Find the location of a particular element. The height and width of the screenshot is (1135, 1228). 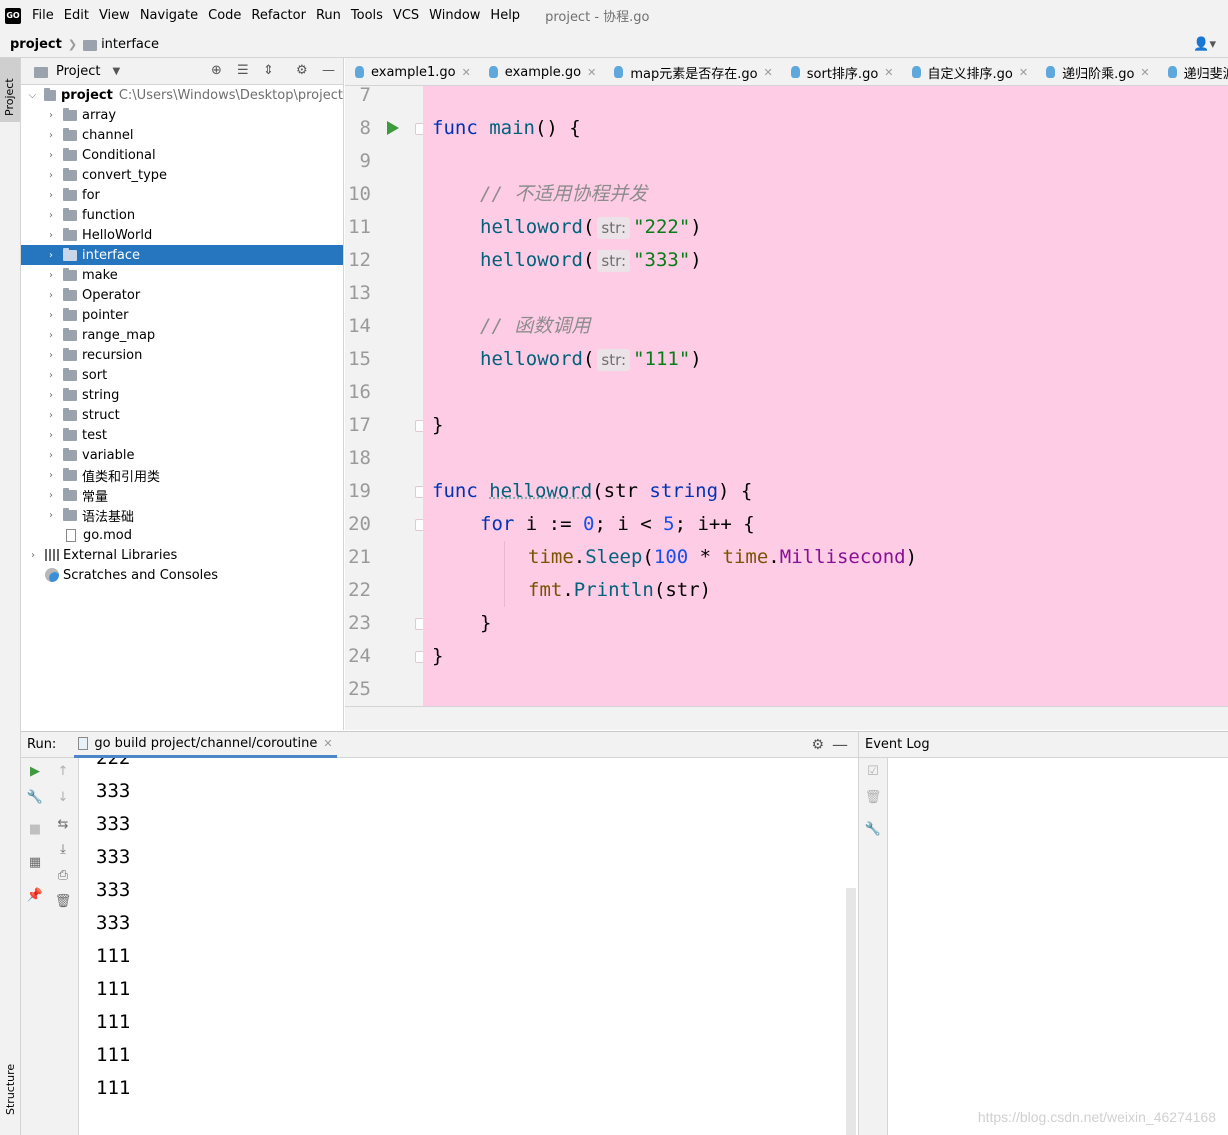

tree-folder: › Conditional is located at coordinates (182, 155).